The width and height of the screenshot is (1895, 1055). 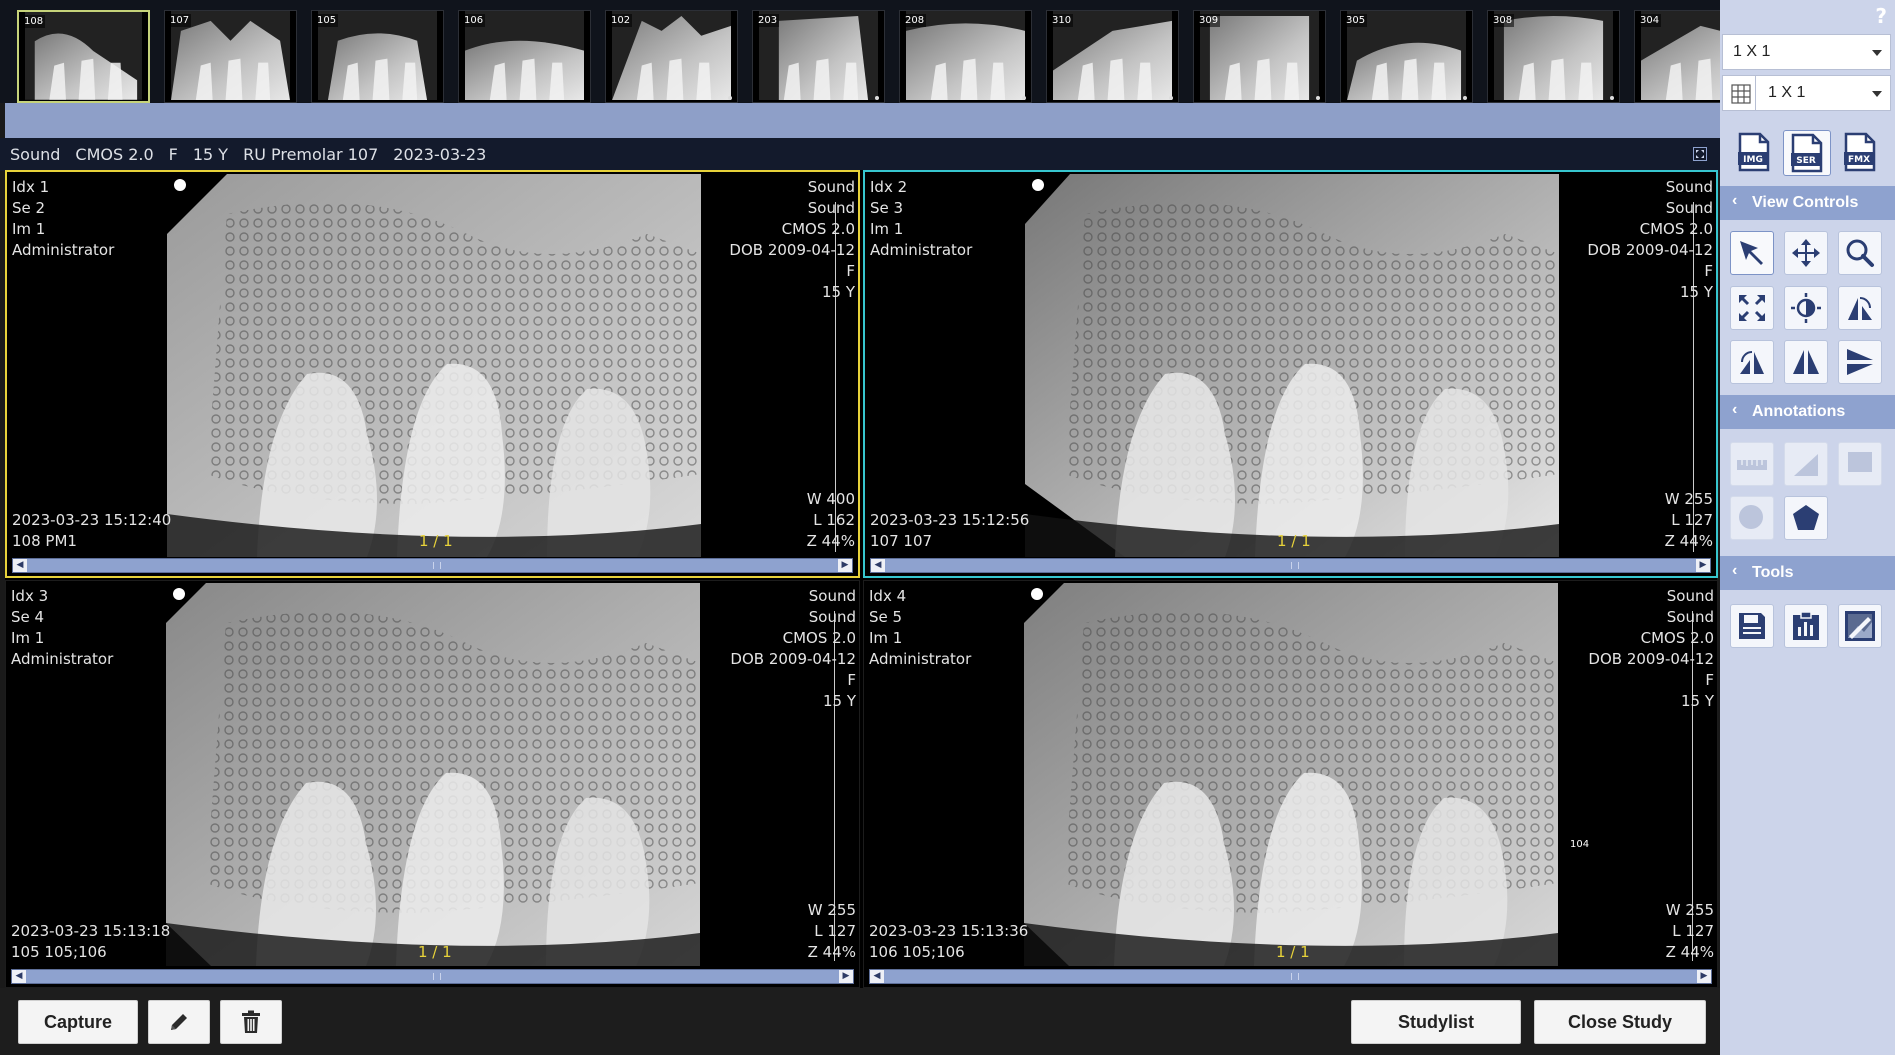 What do you see at coordinates (1752, 308) in the screenshot?
I see `fit-tool-button` at bounding box center [1752, 308].